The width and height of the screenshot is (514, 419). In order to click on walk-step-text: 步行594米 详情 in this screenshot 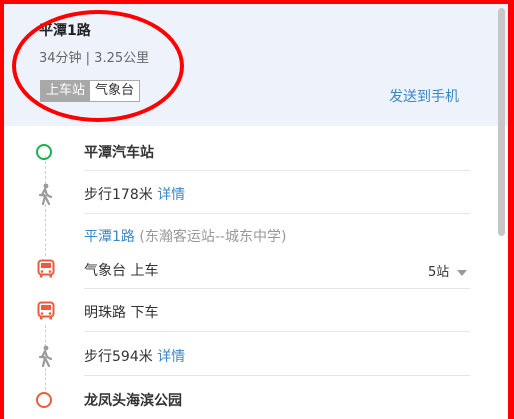, I will do `click(134, 356)`.